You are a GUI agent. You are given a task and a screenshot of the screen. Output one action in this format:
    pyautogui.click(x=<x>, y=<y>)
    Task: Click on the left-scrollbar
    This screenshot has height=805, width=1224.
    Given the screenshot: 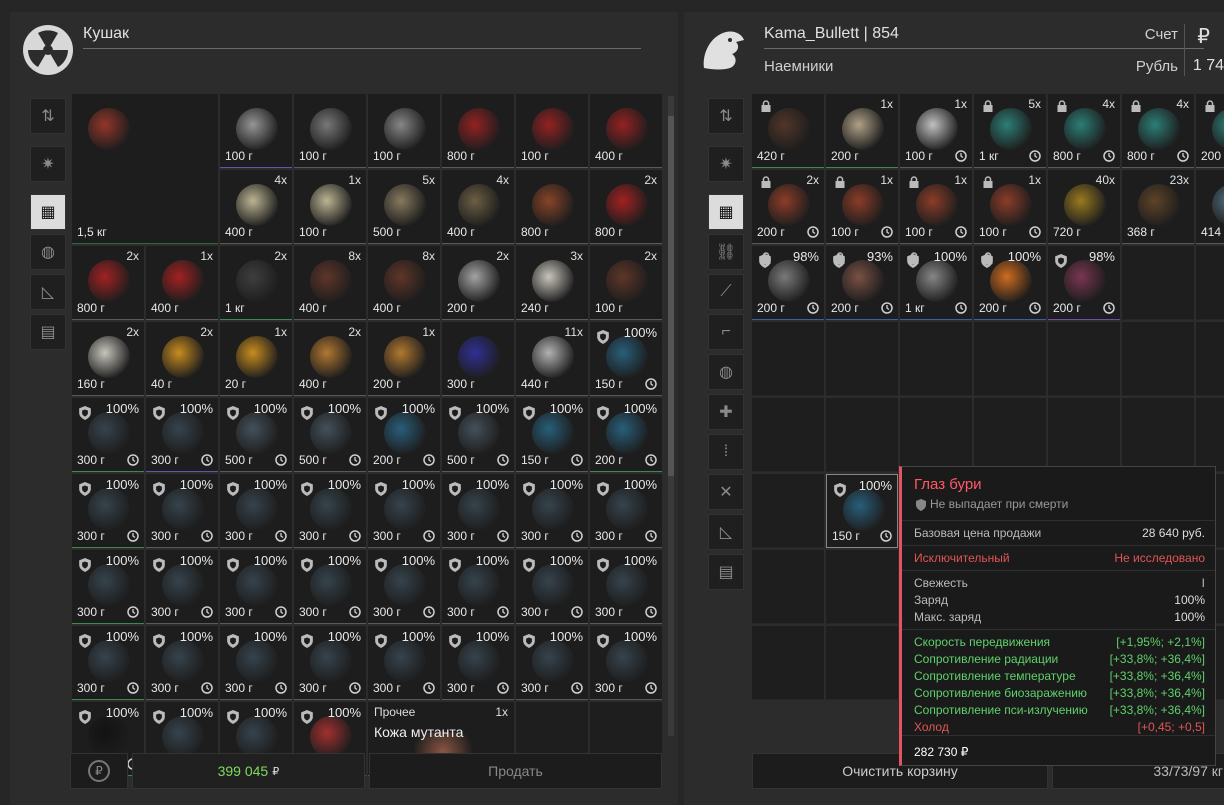 What is the action you would take?
    pyautogui.click(x=671, y=416)
    